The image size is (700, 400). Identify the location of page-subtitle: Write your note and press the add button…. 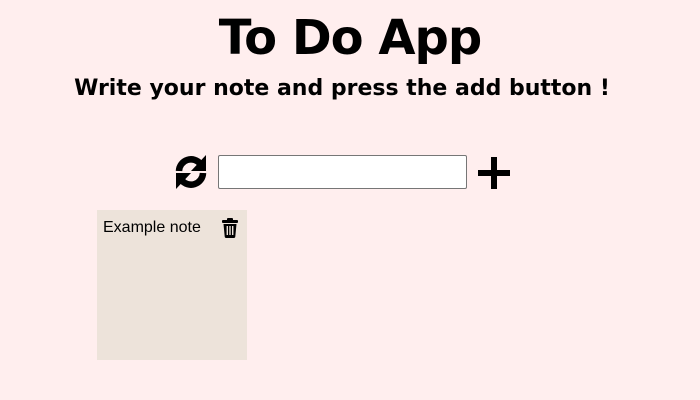
(342, 88).